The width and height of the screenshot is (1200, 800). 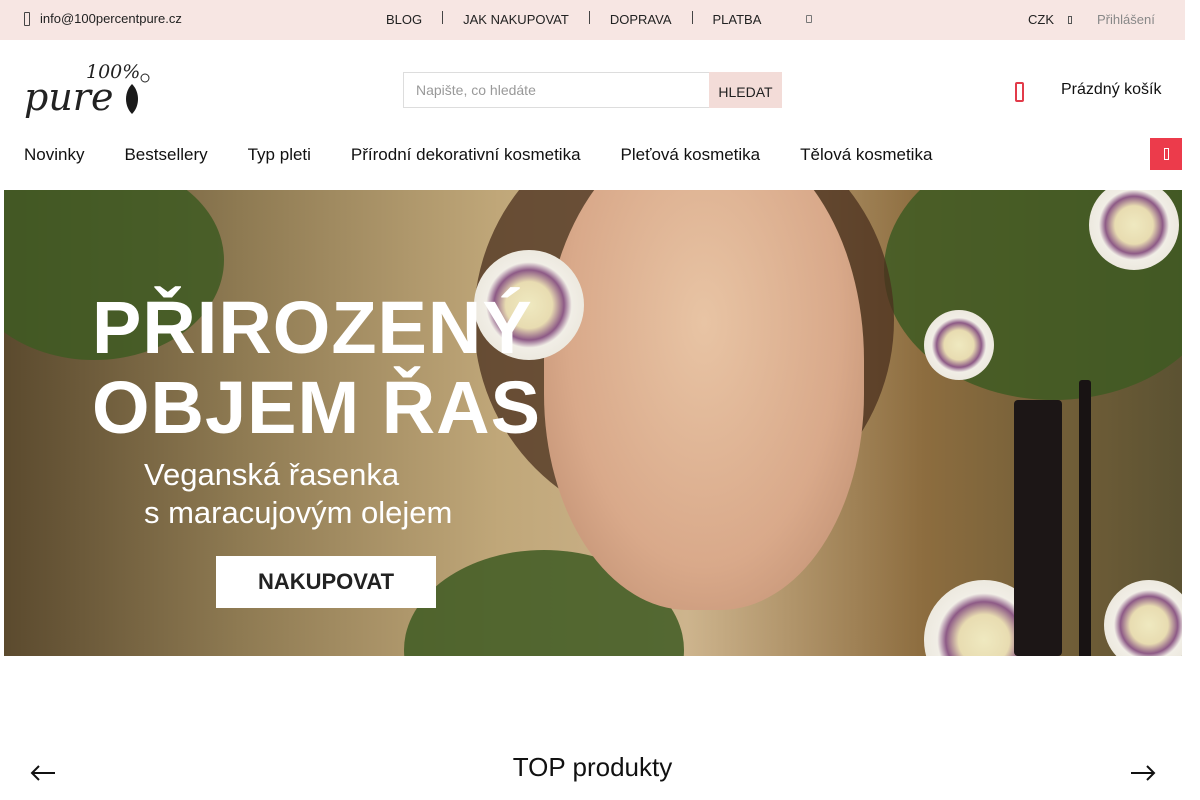 I want to click on nav-item-new: Novinky, so click(x=54, y=155).